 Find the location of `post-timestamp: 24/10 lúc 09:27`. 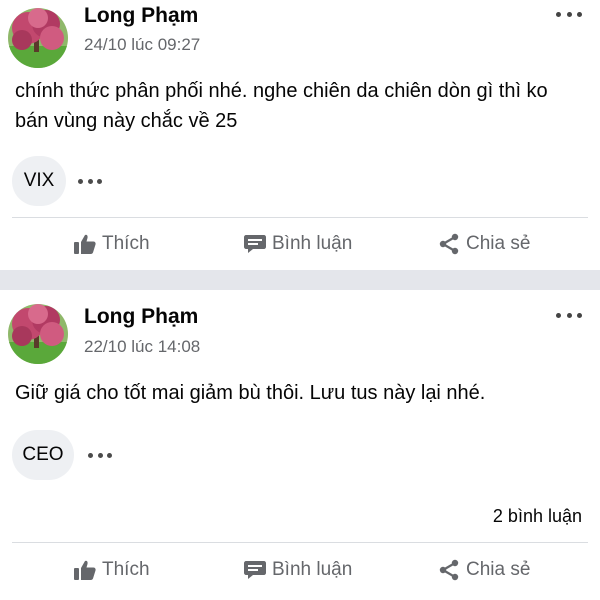

post-timestamp: 24/10 lúc 09:27 is located at coordinates (142, 45).